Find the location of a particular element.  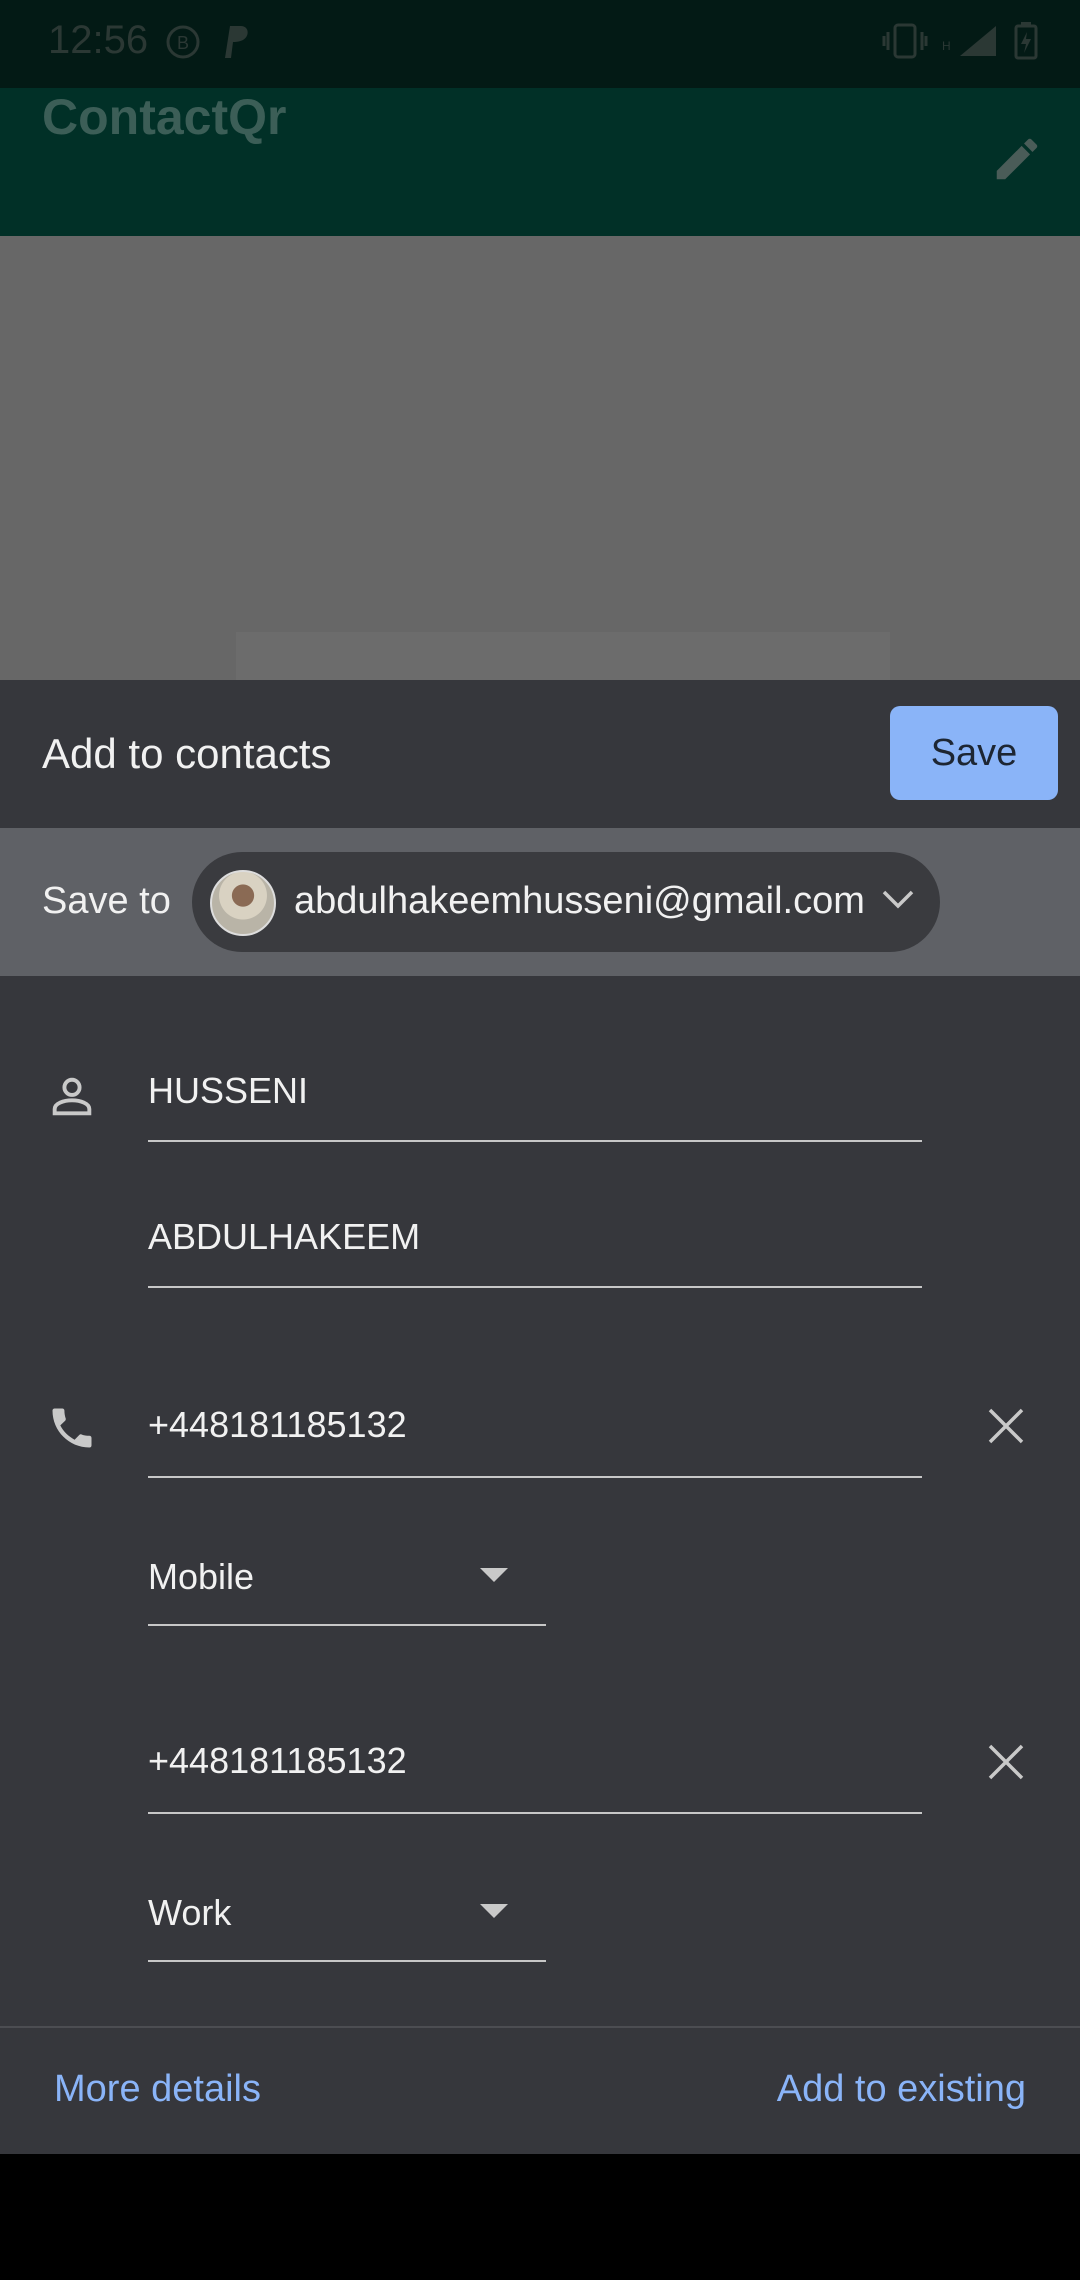

last-name-underline is located at coordinates (535, 1287).